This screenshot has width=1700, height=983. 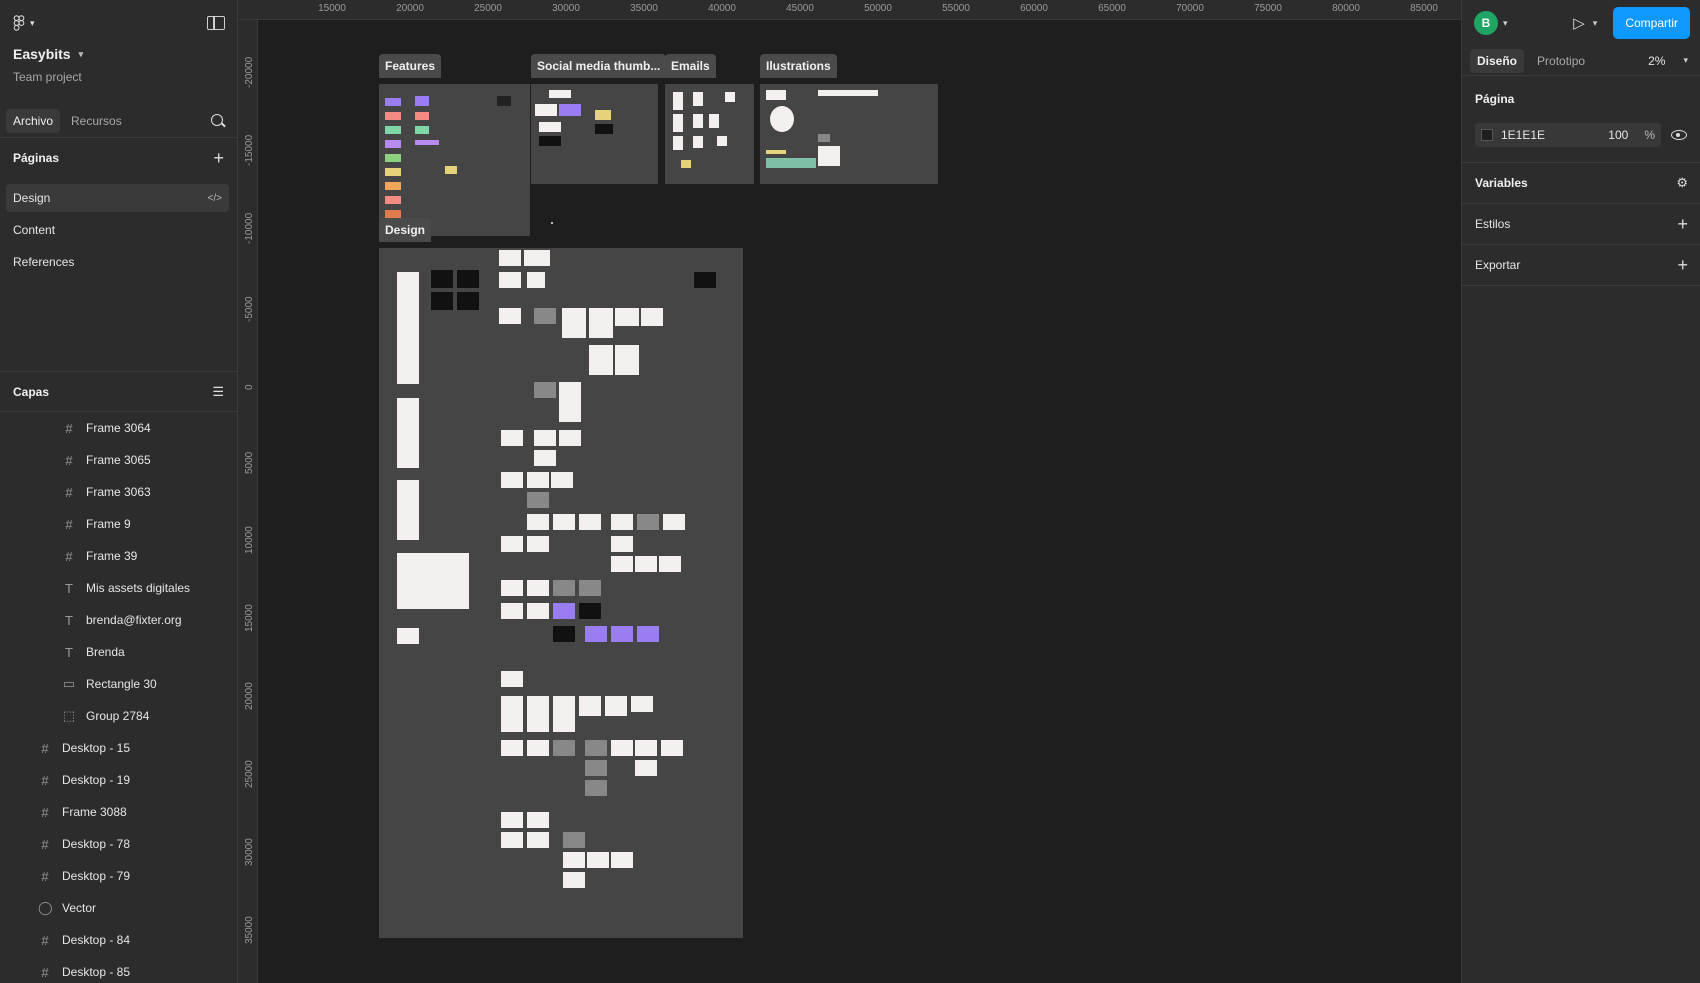 What do you see at coordinates (454, 160) in the screenshot?
I see `frame-features` at bounding box center [454, 160].